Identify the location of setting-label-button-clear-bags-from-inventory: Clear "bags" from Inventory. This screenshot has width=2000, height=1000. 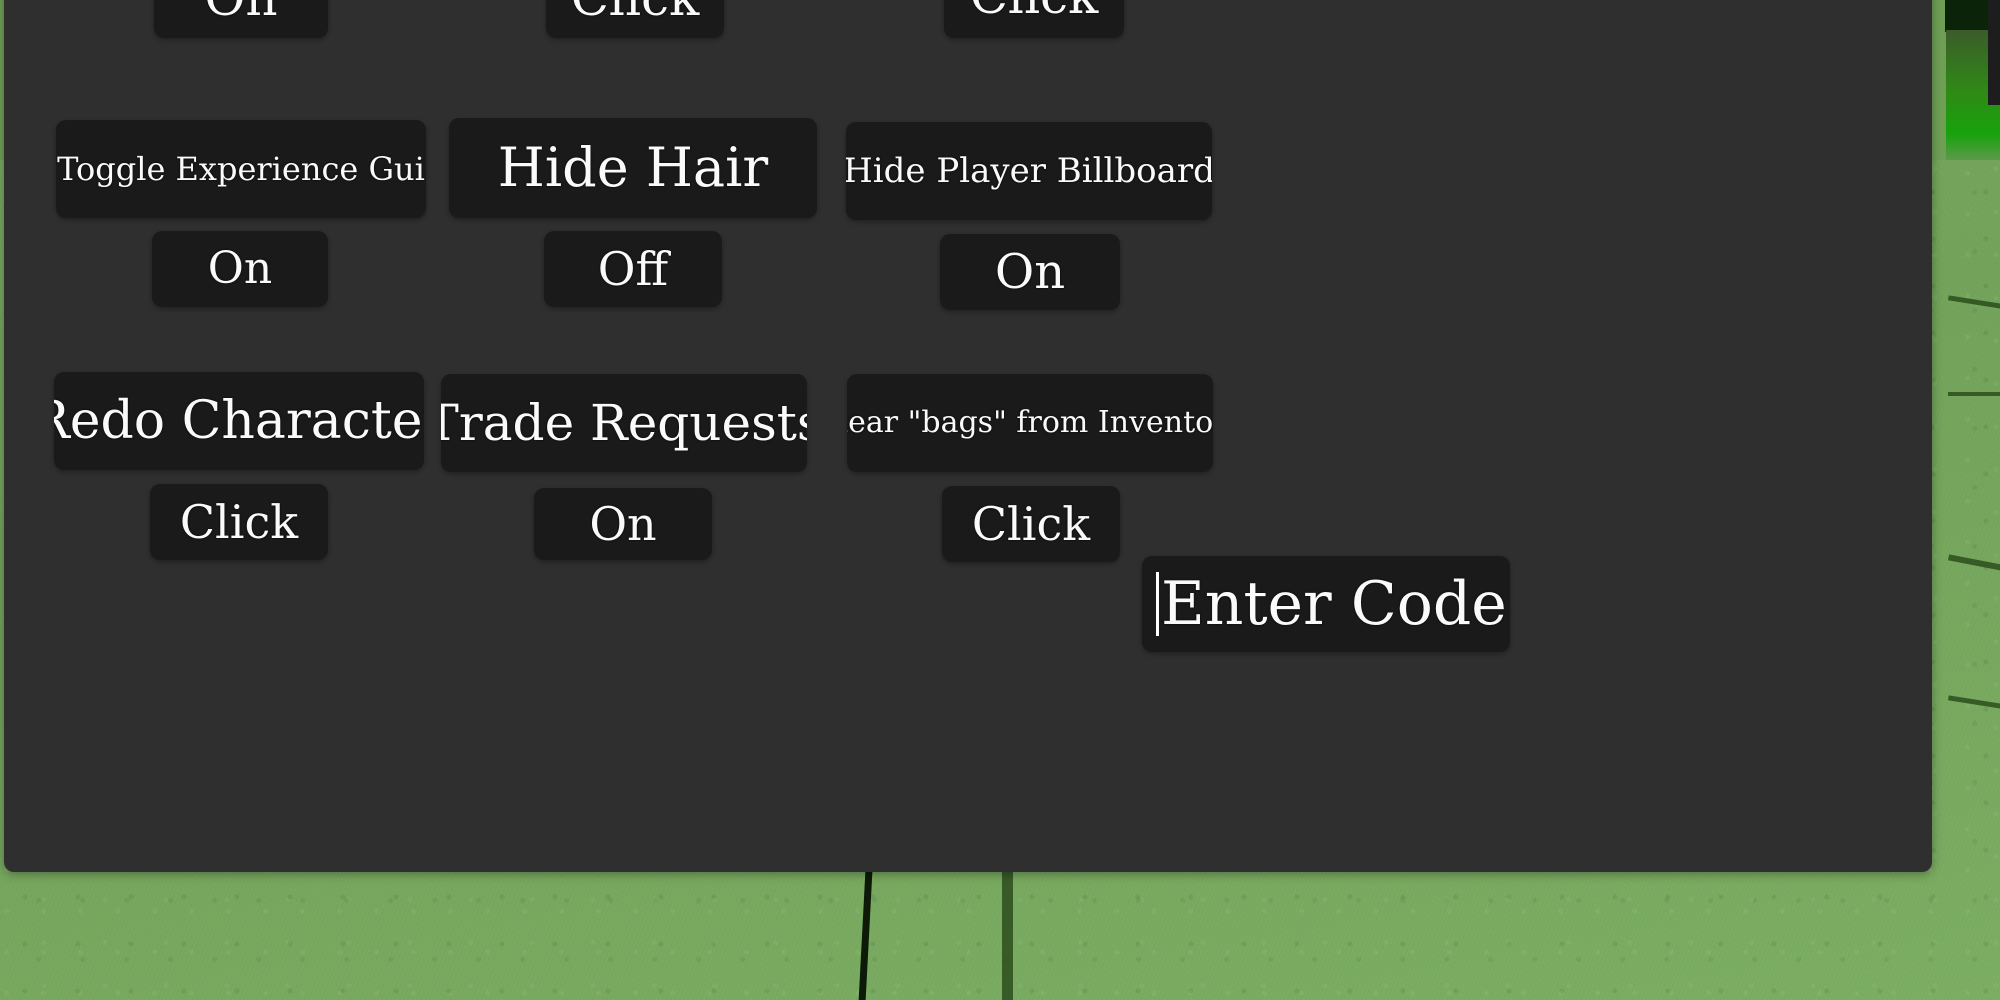
(1030, 423).